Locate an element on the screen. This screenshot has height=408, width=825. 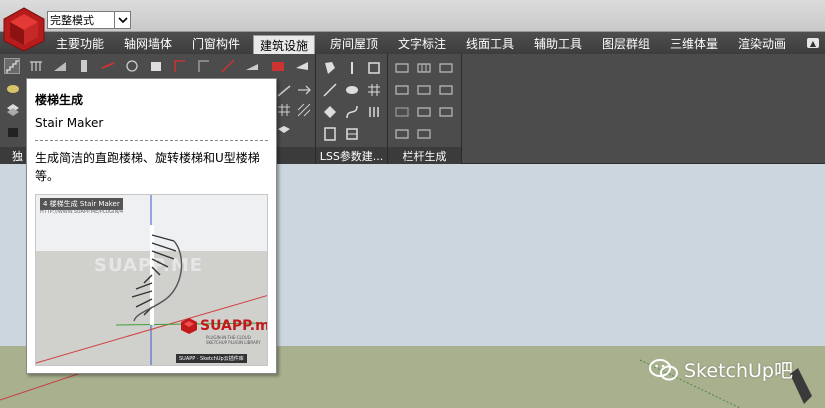
wechat-icon is located at coordinates (663, 369).